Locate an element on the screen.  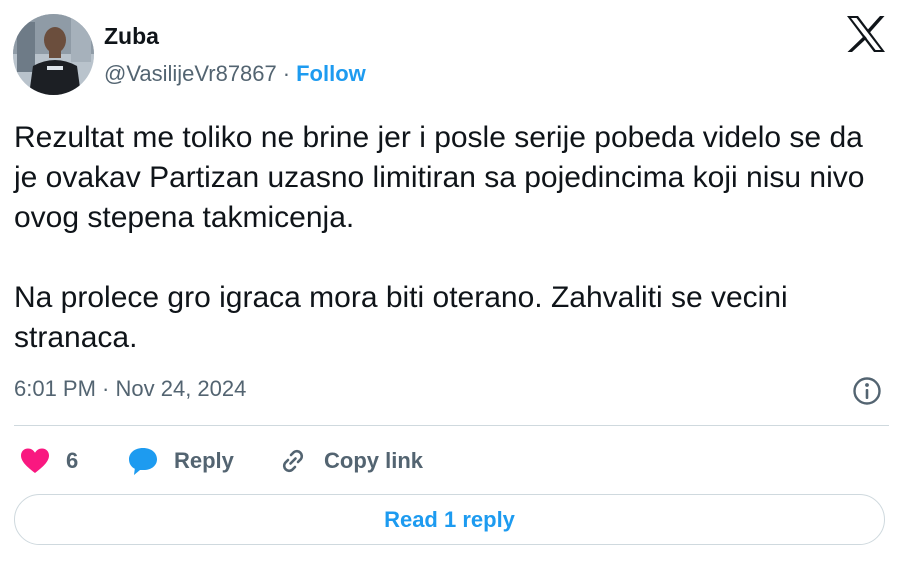
divider is located at coordinates (451, 425).